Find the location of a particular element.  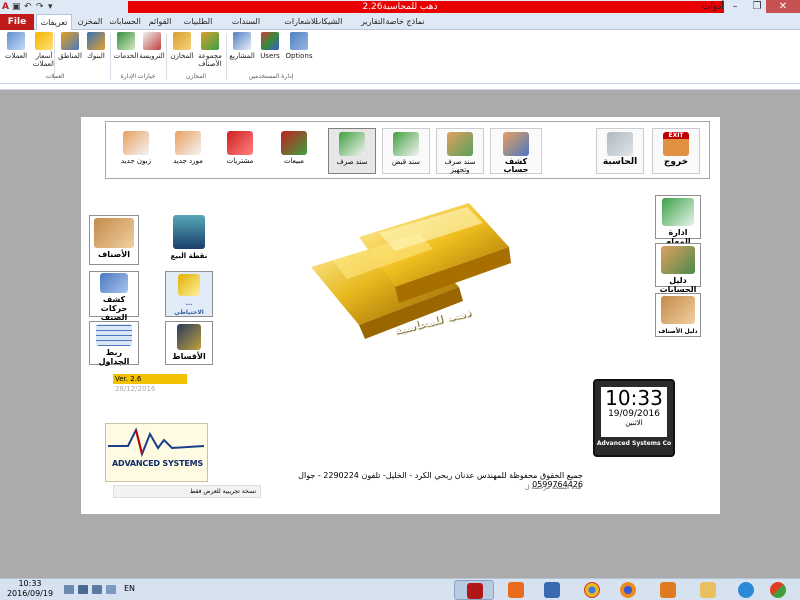

account-statement-button: كشف حساب is located at coordinates (516, 151).